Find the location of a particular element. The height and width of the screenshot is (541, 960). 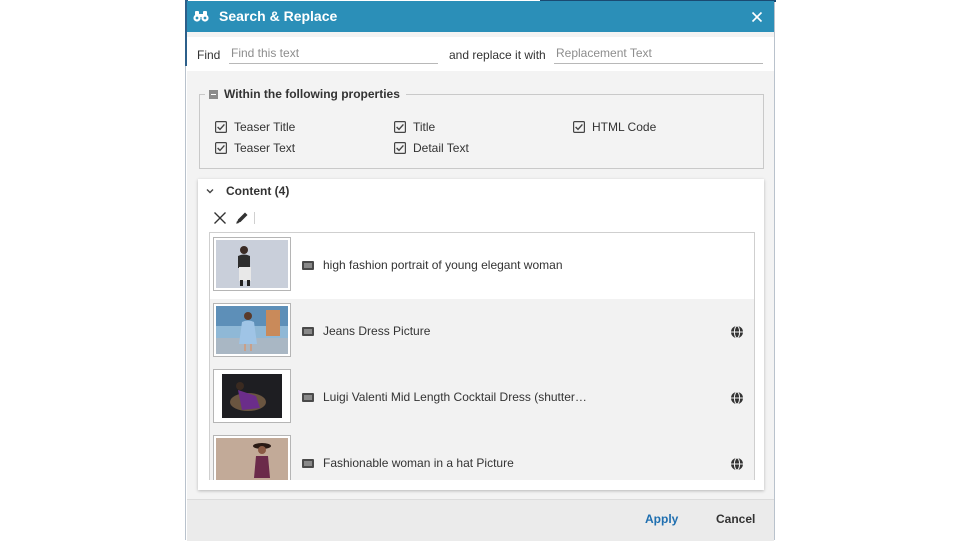

checkbox-html-code: HTML Code is located at coordinates (614, 127).